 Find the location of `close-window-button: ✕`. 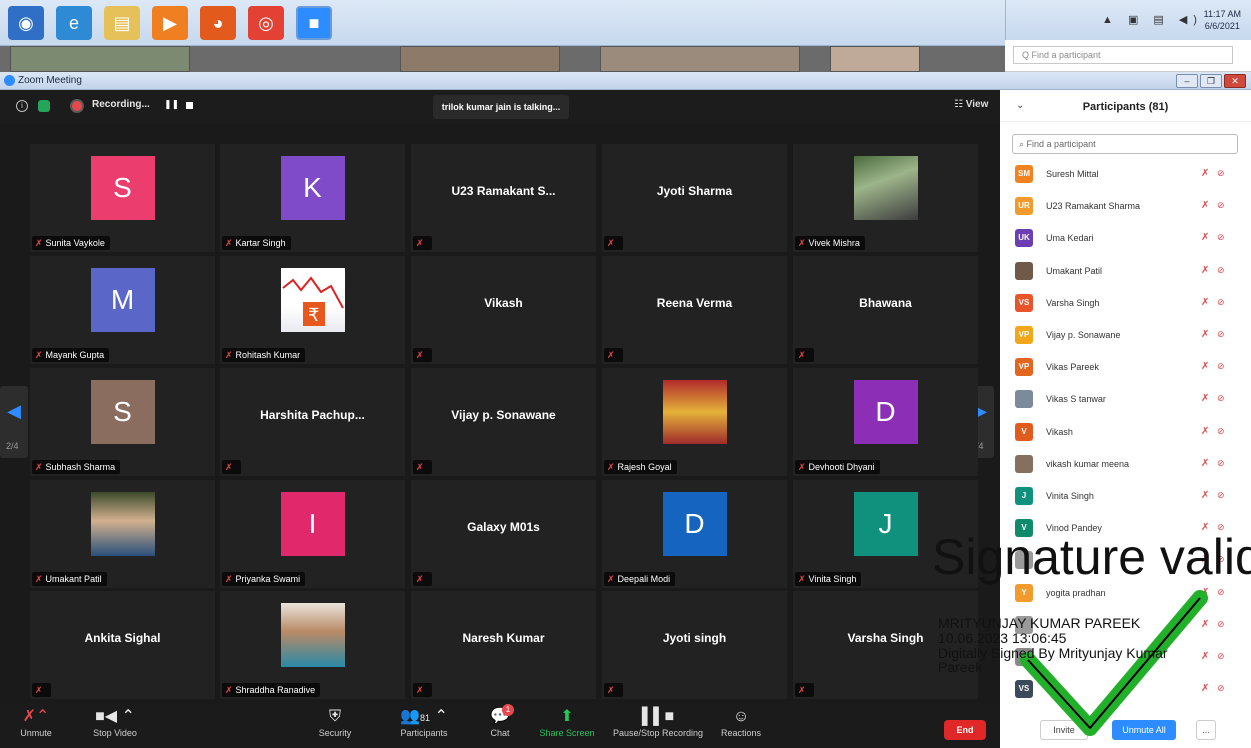

close-window-button: ✕ is located at coordinates (1235, 81).